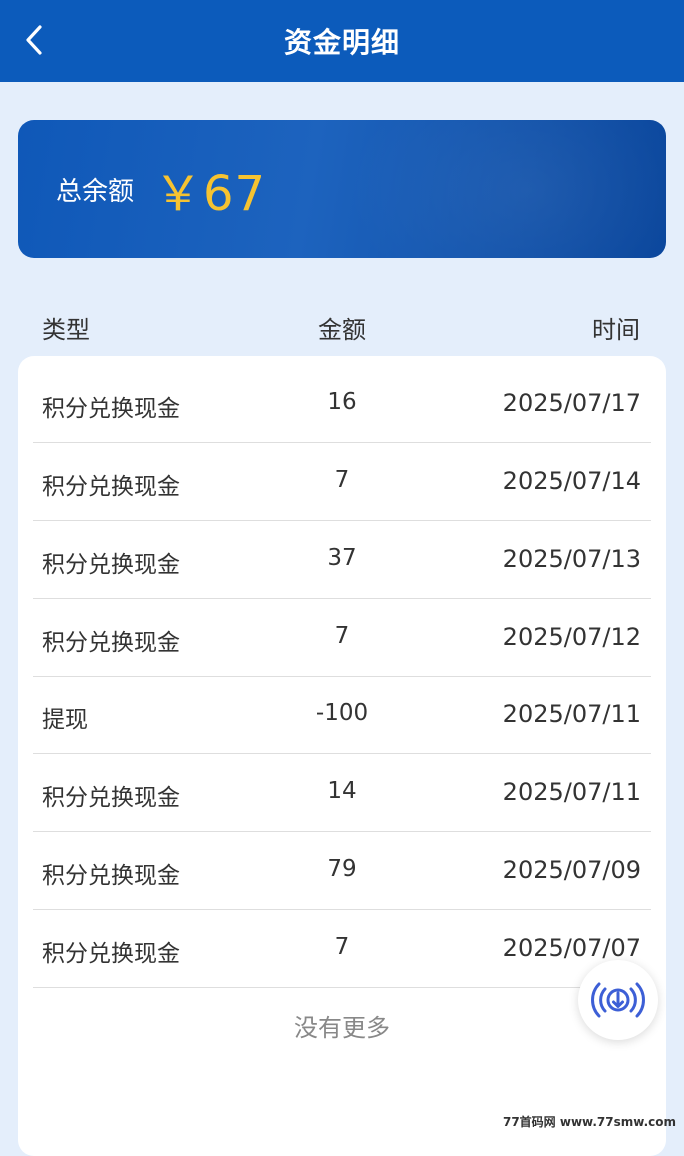 Image resolution: width=684 pixels, height=1156 pixels. I want to click on balance-label: 总余额, so click(95, 189).